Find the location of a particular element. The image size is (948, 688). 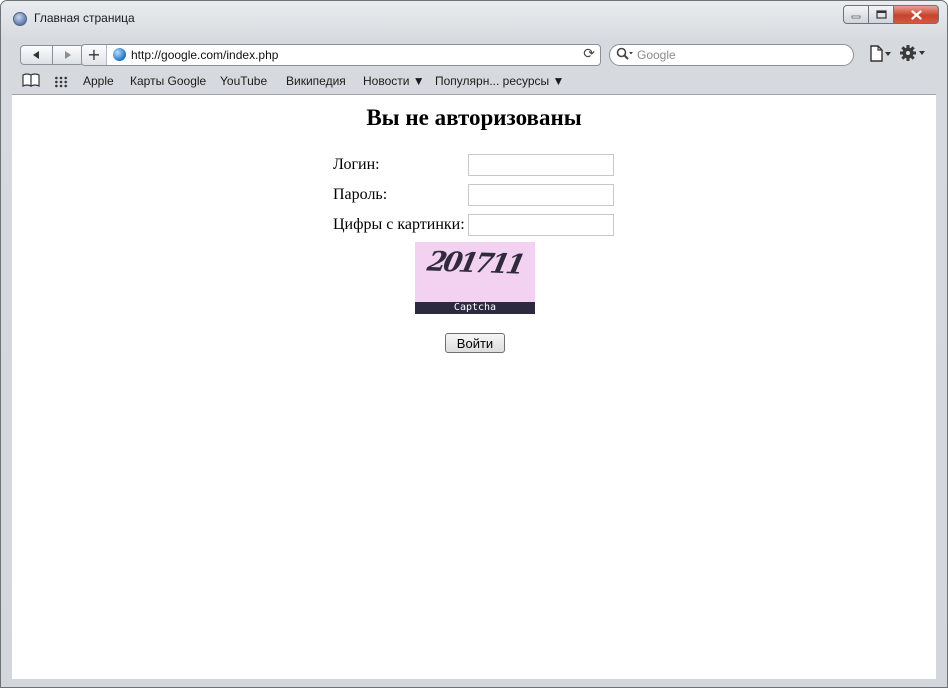

minimize-button is located at coordinates (856, 14).